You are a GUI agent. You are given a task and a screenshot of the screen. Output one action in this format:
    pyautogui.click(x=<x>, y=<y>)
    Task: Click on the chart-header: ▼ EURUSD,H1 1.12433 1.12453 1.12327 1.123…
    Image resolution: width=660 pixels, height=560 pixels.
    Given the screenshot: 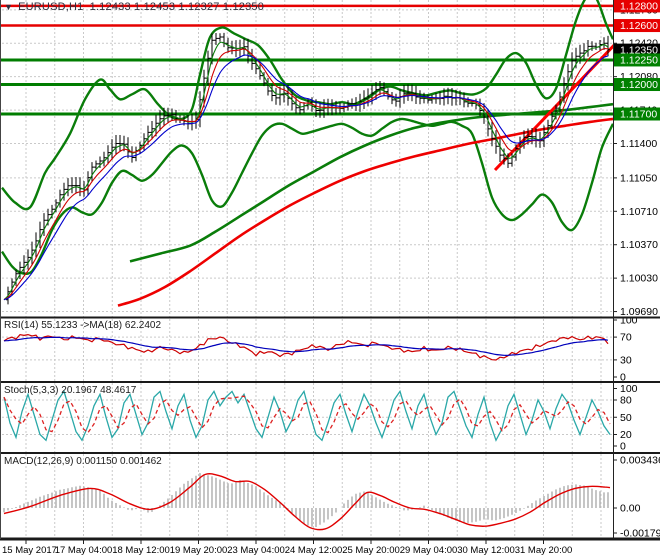 What is the action you would take?
    pyautogui.click(x=134, y=7)
    